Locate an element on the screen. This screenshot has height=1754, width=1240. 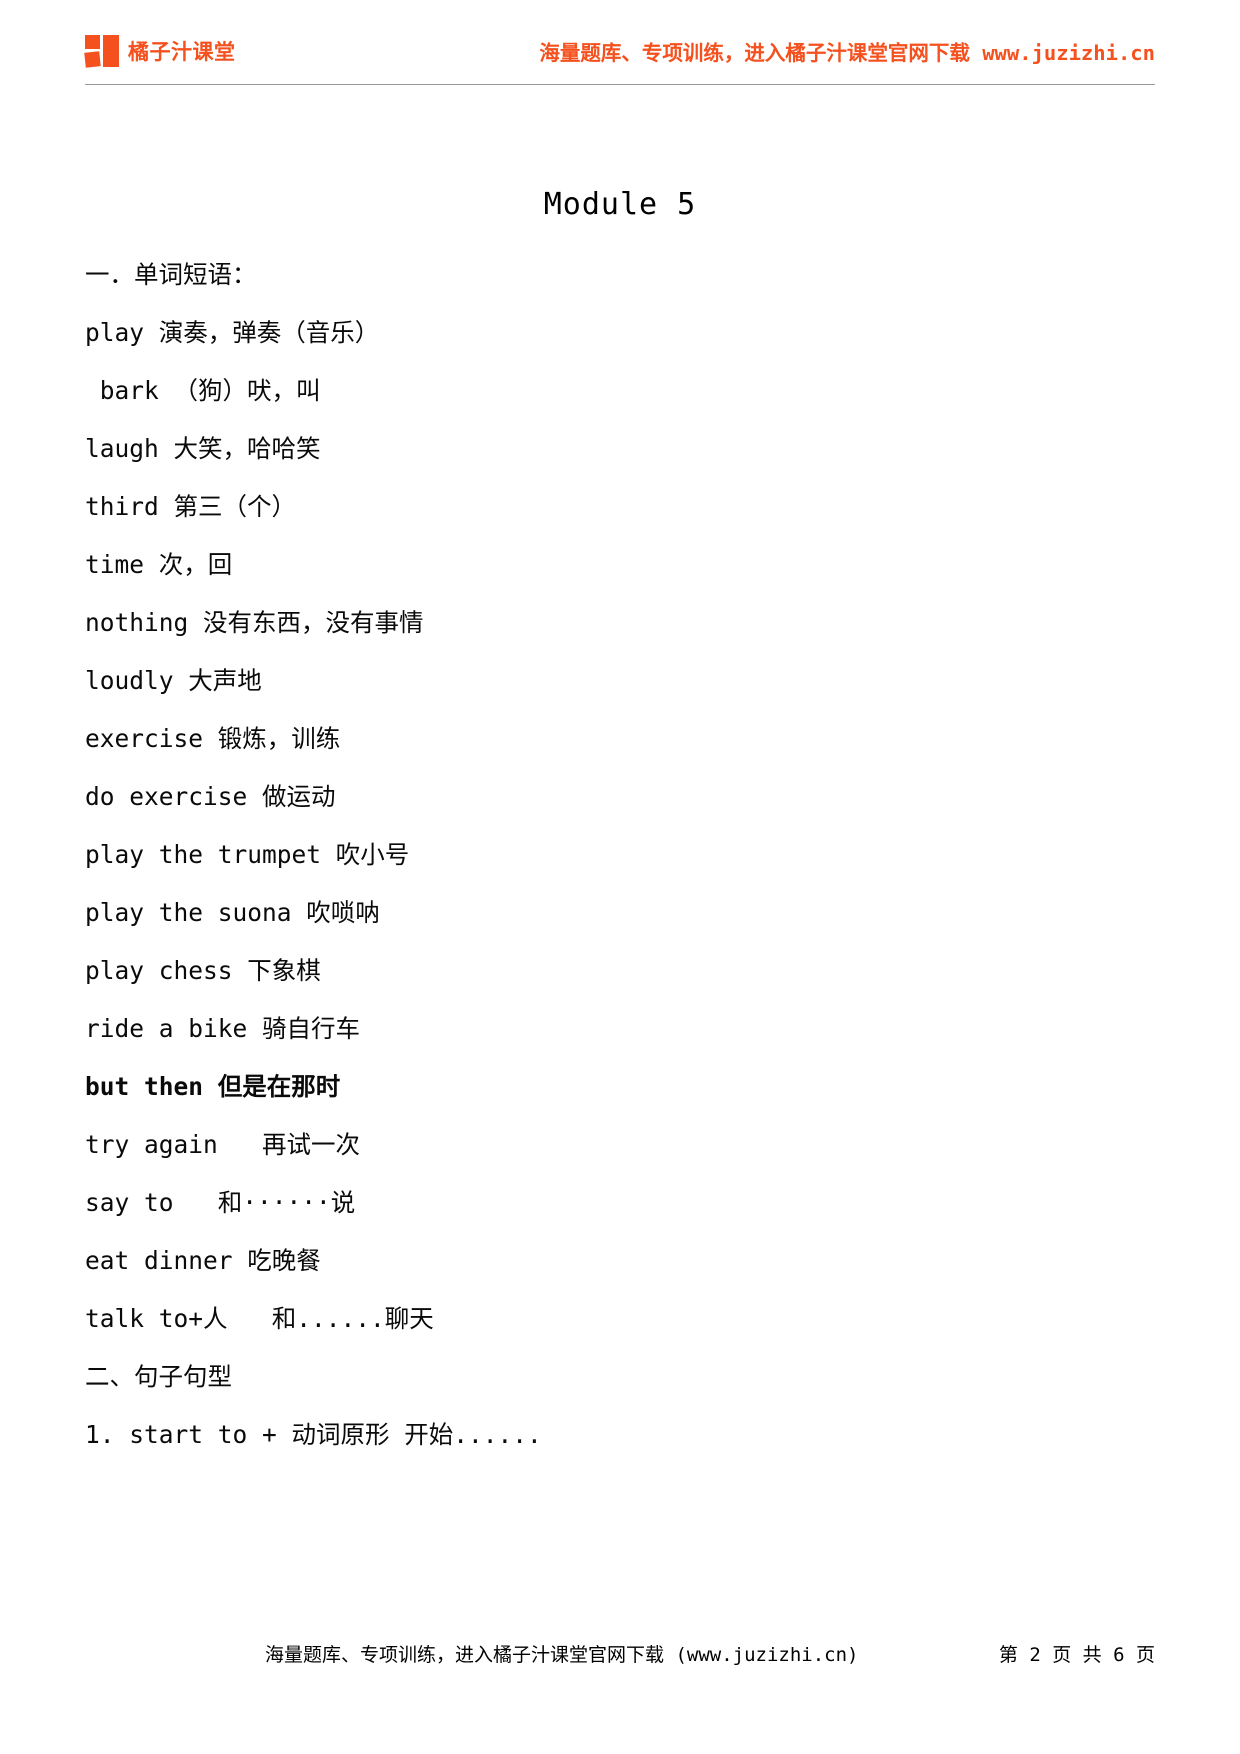
page-title: Module 5 is located at coordinates (620, 204).